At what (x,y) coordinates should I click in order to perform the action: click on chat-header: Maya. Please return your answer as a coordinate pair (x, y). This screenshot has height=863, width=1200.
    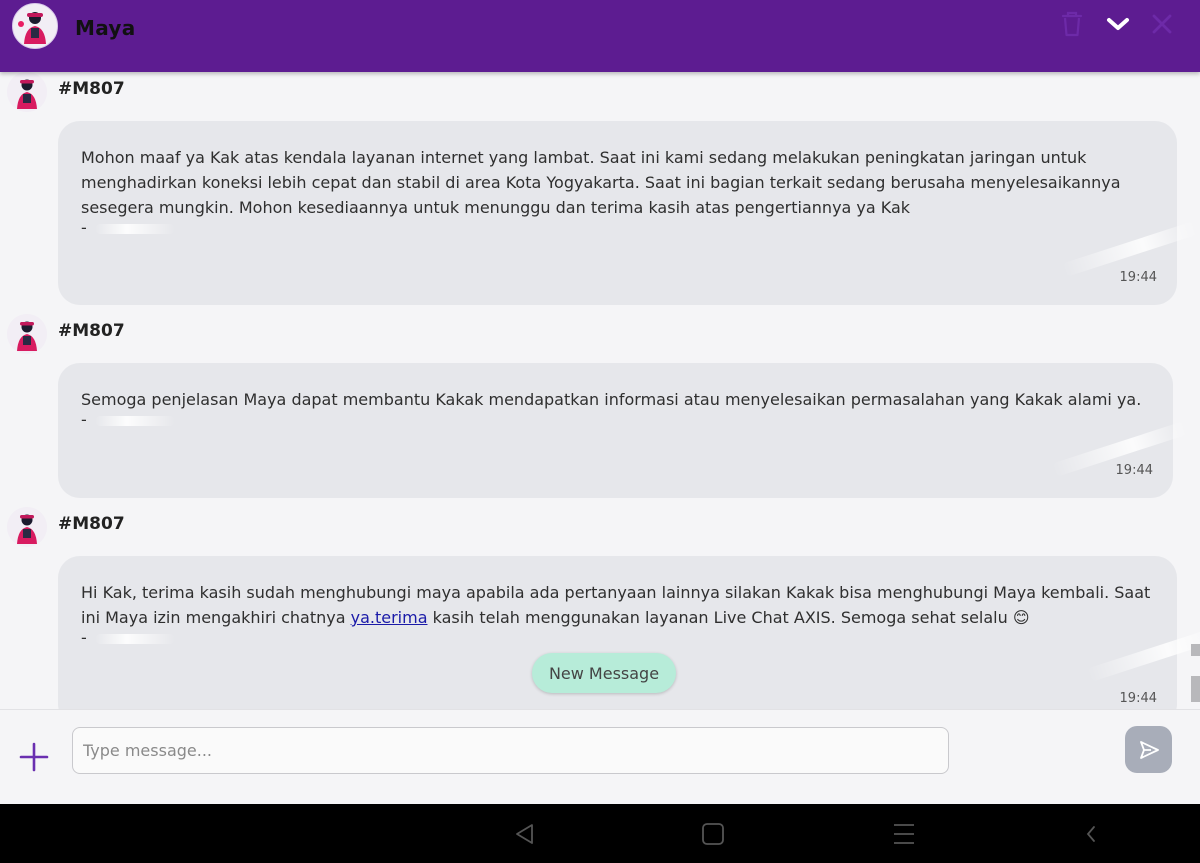
    Looking at the image, I should click on (600, 36).